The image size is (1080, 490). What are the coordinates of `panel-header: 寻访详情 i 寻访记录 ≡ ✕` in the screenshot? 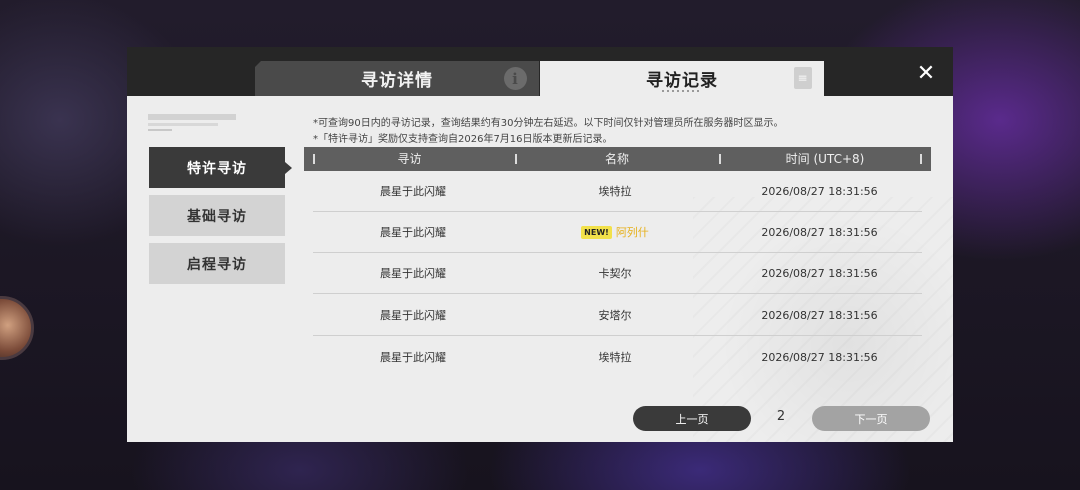 It's located at (540, 71).